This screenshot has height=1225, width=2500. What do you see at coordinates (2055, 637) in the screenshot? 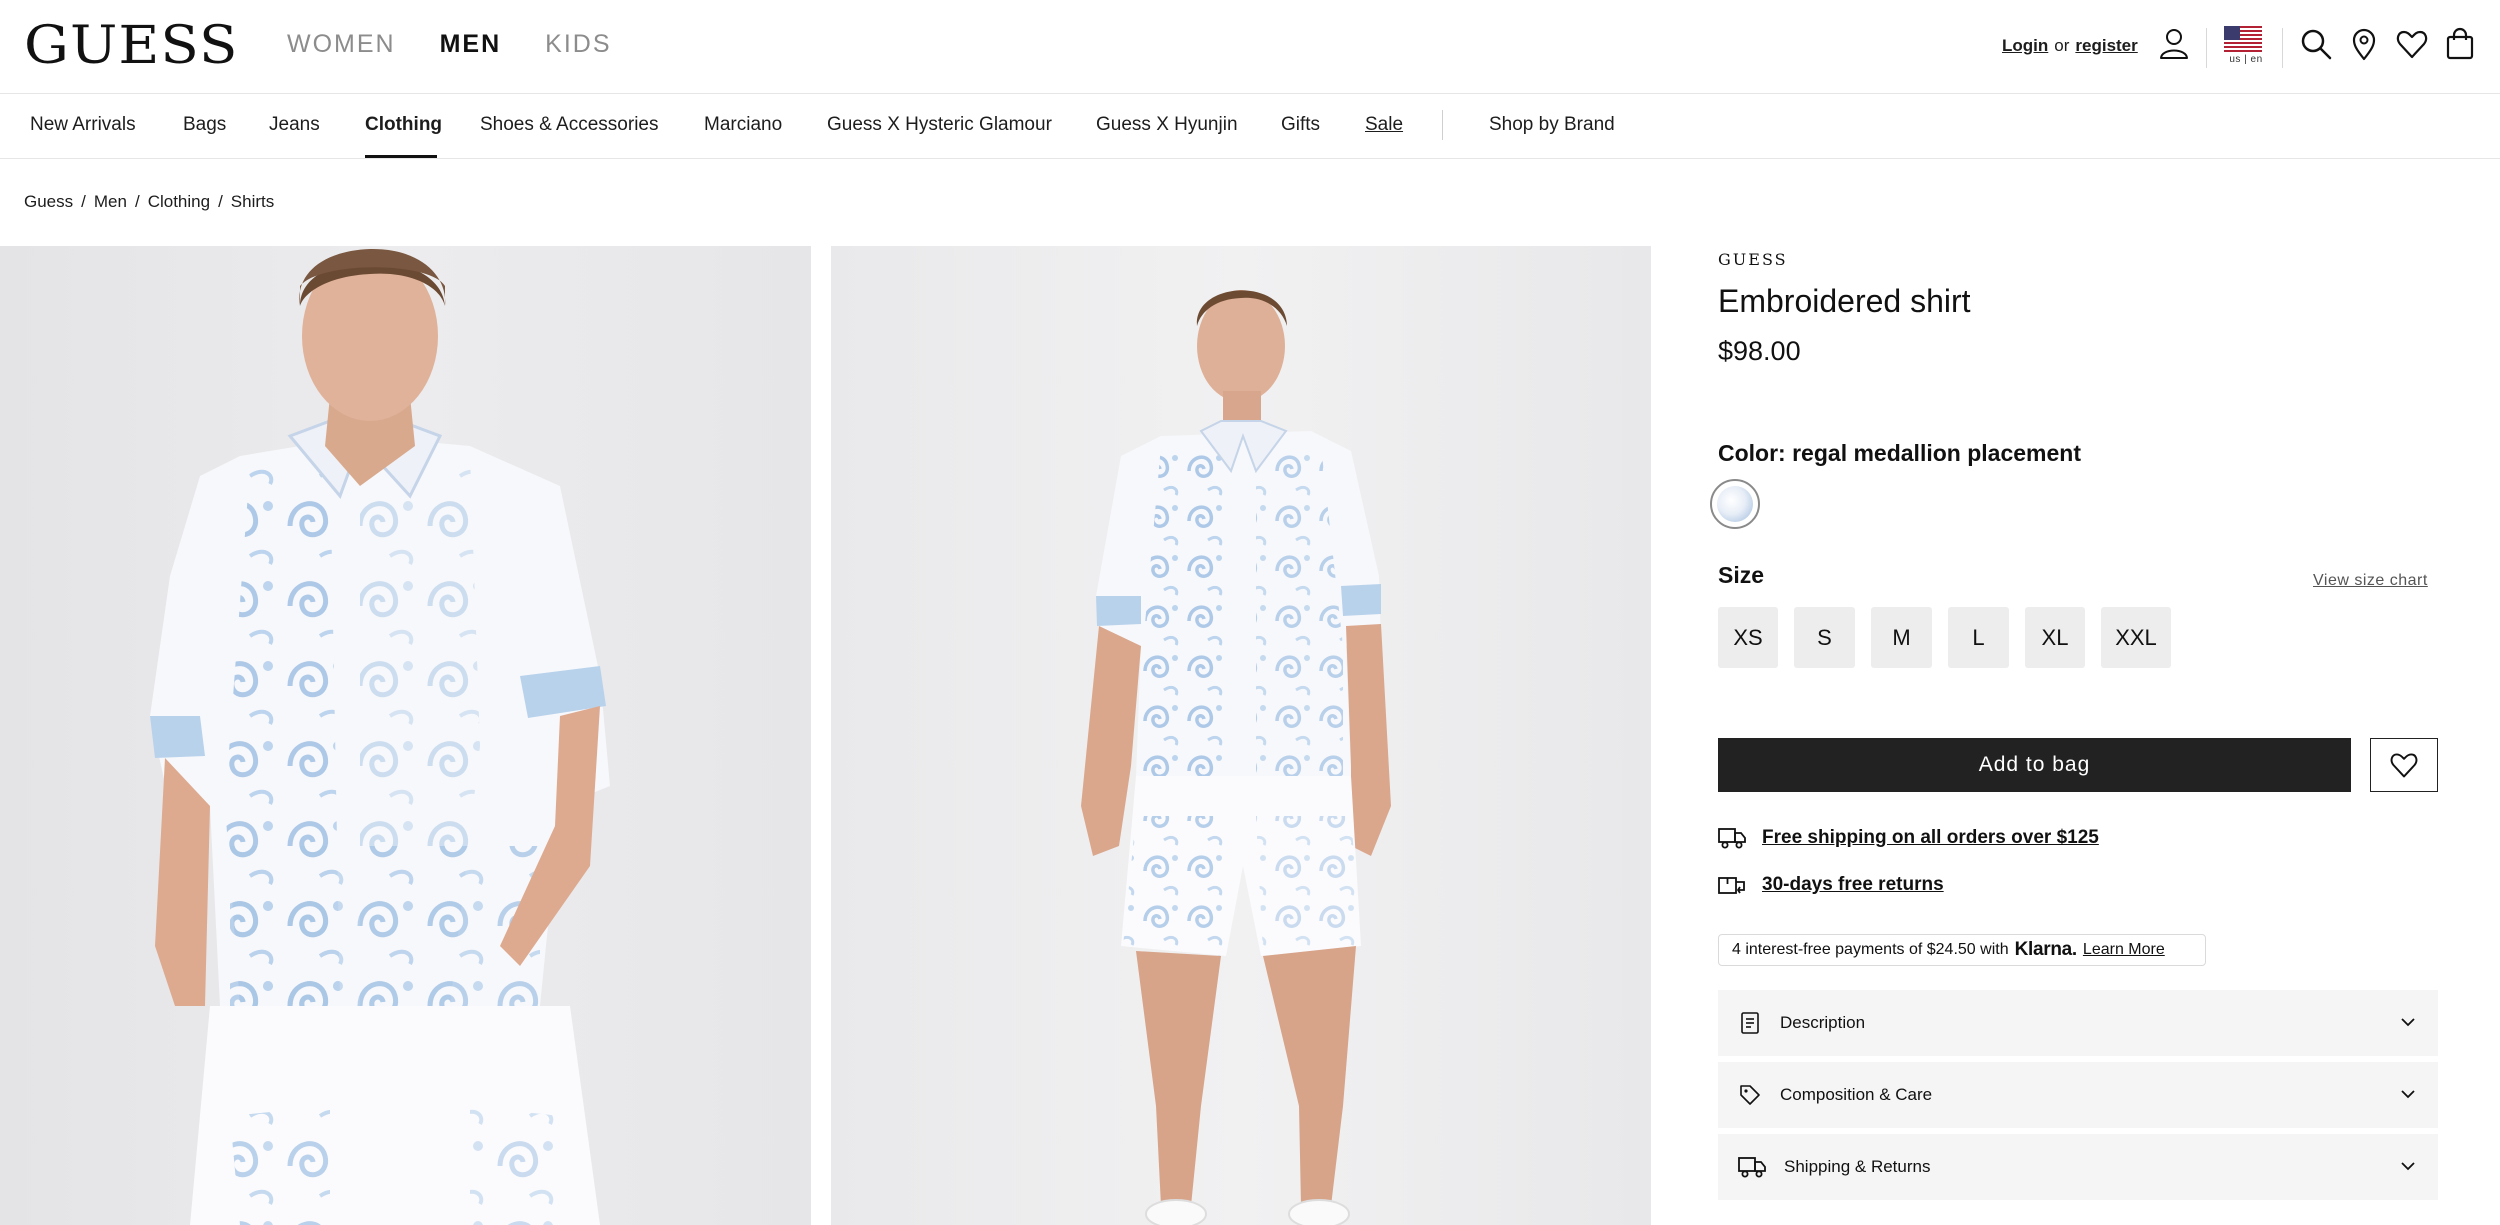
I see `size-button-xl: XL` at bounding box center [2055, 637].